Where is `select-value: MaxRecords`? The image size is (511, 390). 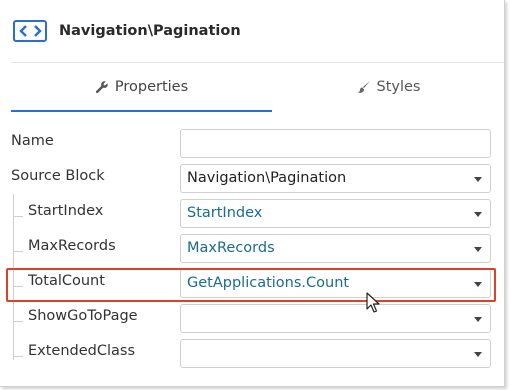 select-value: MaxRecords is located at coordinates (231, 248).